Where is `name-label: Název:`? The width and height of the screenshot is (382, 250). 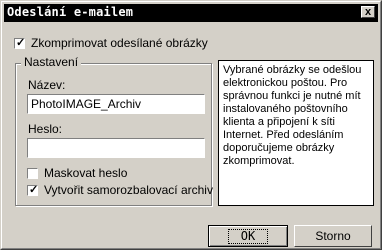
name-label: Název: is located at coordinates (47, 85).